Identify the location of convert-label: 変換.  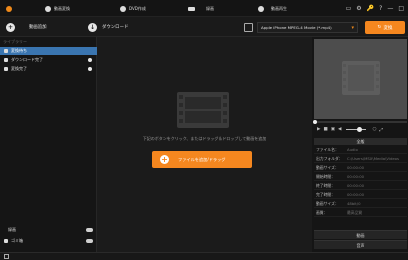
(388, 28).